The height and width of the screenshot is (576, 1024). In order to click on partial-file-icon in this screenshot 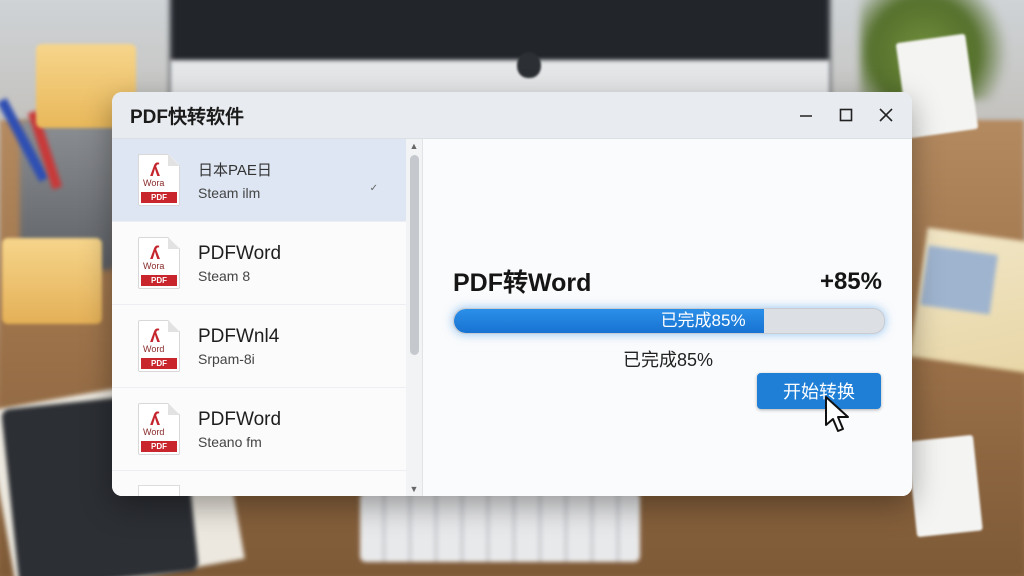, I will do `click(159, 490)`.